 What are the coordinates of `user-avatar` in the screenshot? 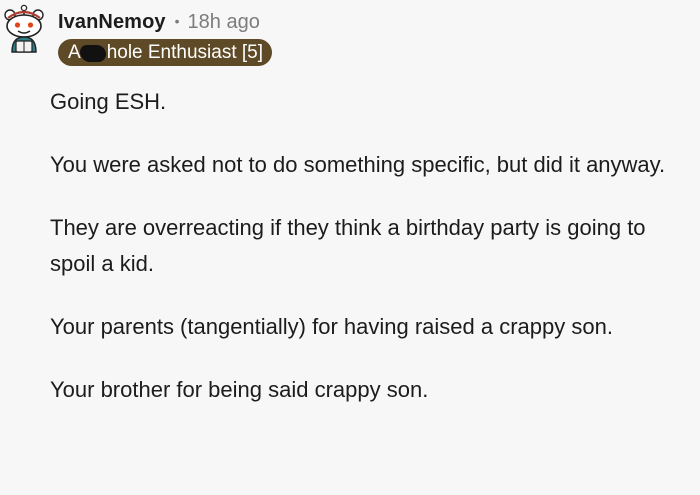 It's located at (24, 29).